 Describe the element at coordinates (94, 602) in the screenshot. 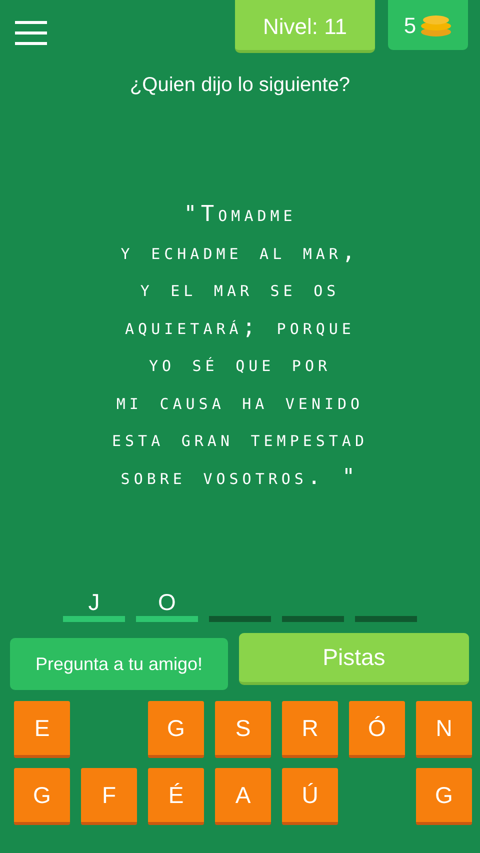

I see `answer-letter: J` at that location.